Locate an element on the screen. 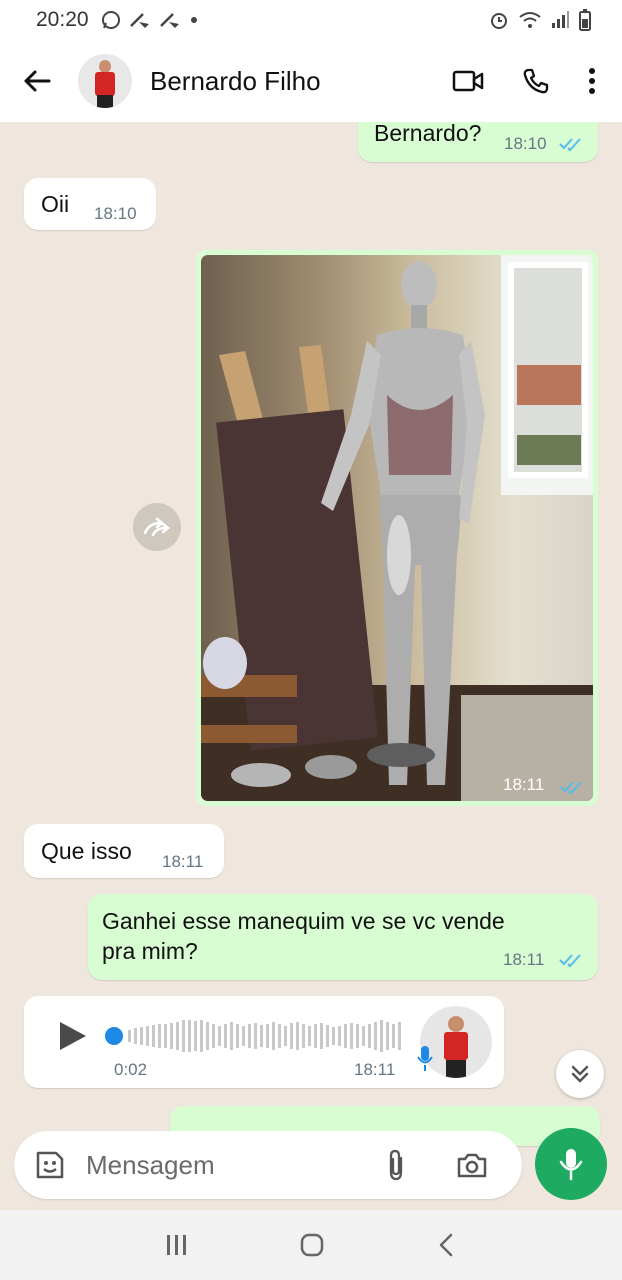 This screenshot has height=1280, width=622. back-arrow-icon is located at coordinates (37, 81).